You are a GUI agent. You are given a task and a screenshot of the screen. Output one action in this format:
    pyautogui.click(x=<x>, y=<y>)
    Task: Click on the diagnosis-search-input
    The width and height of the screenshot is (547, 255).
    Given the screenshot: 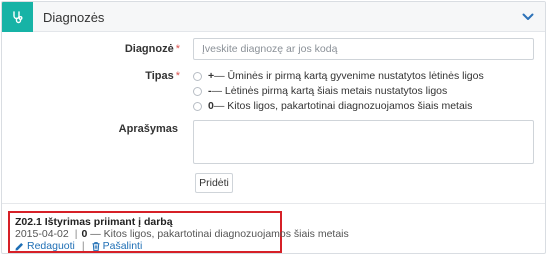 What is the action you would take?
    pyautogui.click(x=363, y=49)
    